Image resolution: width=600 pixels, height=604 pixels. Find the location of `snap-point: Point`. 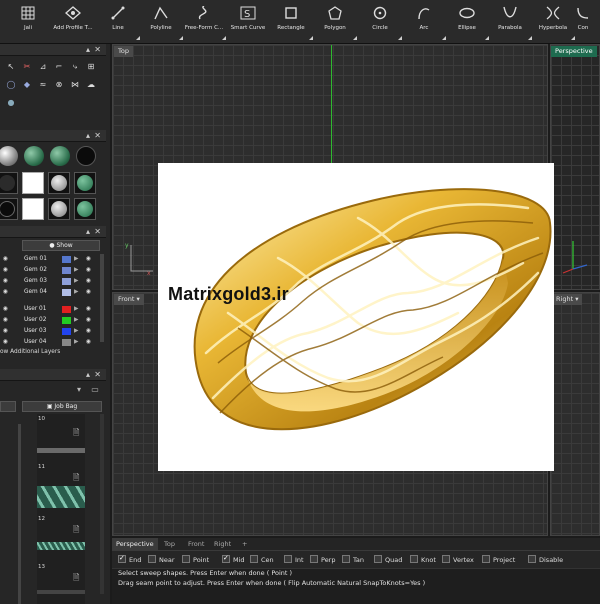

snap-point: Point is located at coordinates (195, 560).